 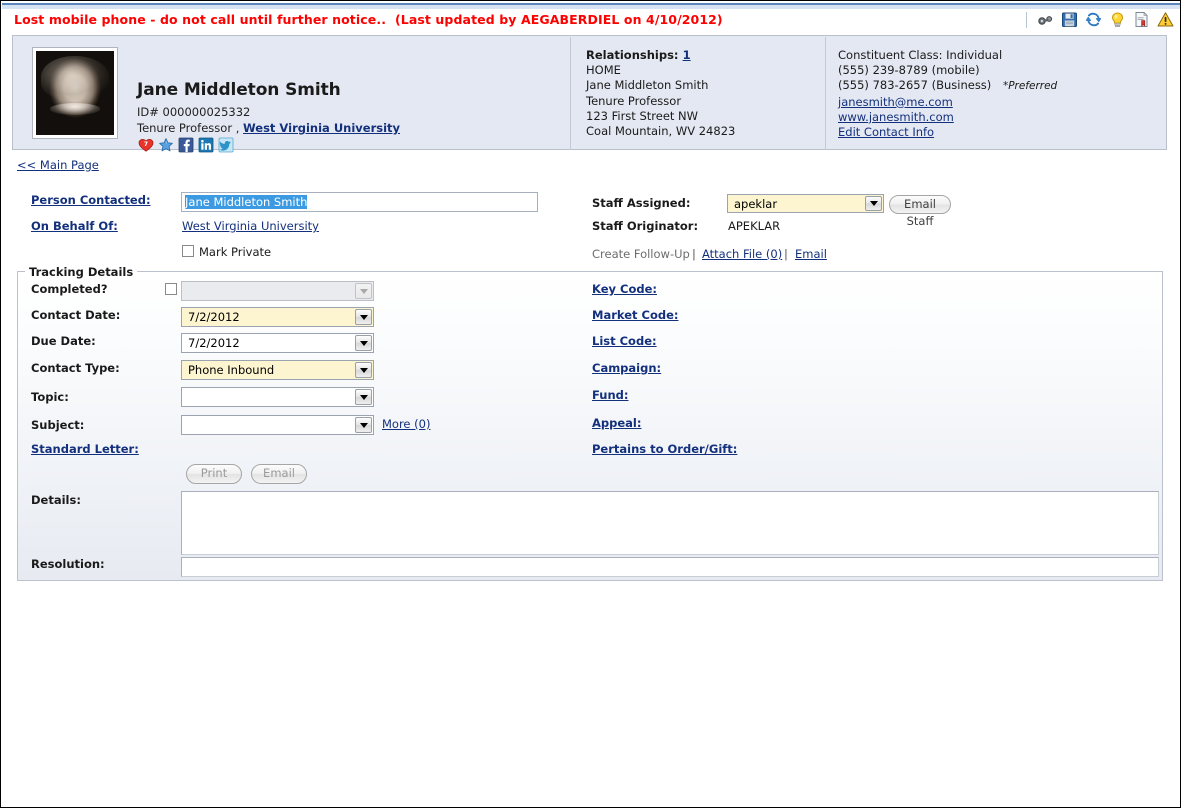 What do you see at coordinates (920, 55) in the screenshot?
I see `constituent-class: Constituent Class: Individual` at bounding box center [920, 55].